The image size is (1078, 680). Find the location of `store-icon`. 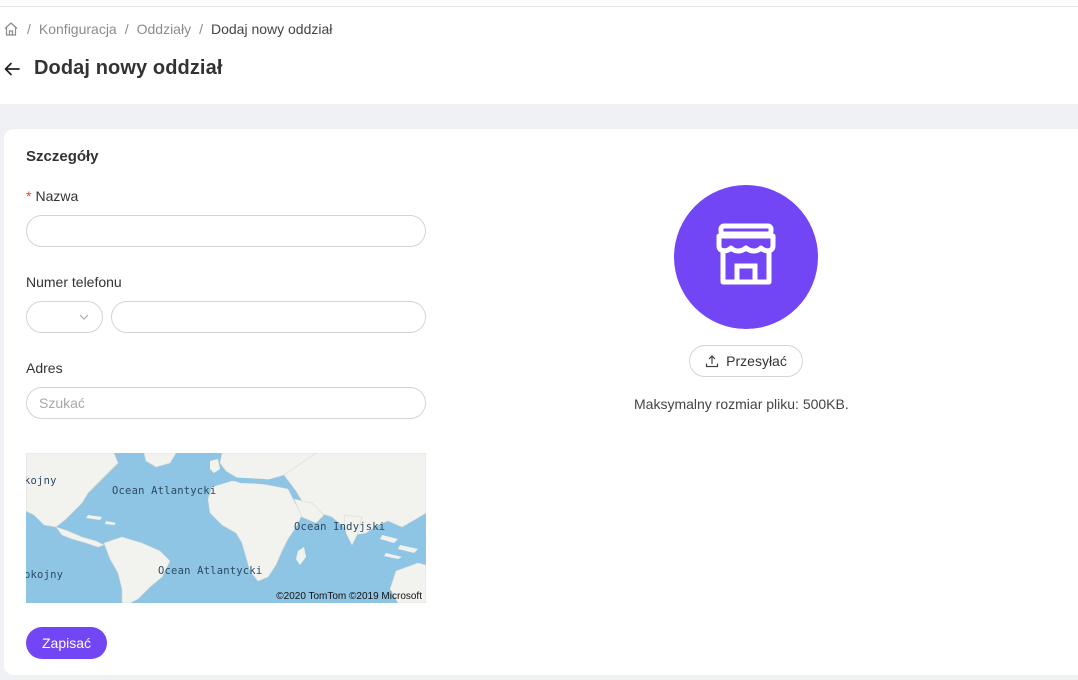

store-icon is located at coordinates (746, 257).